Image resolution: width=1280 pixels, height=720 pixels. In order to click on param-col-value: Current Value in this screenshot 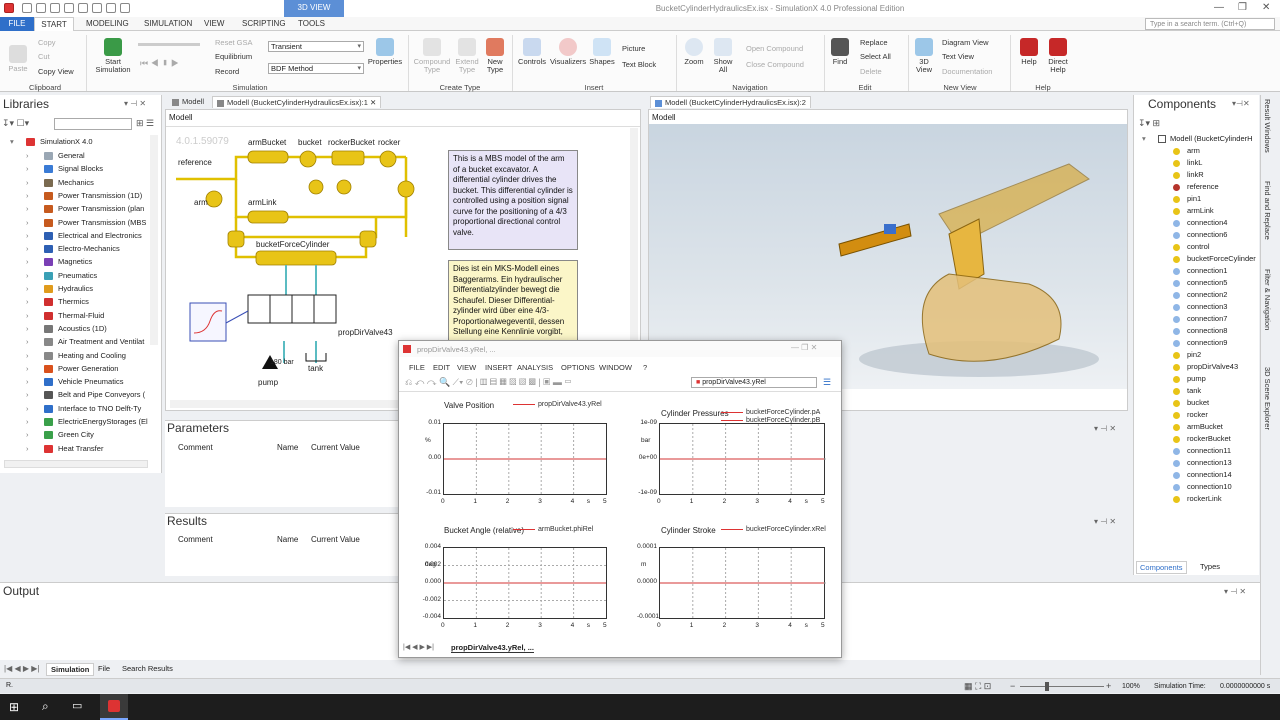, I will do `click(335, 447)`.